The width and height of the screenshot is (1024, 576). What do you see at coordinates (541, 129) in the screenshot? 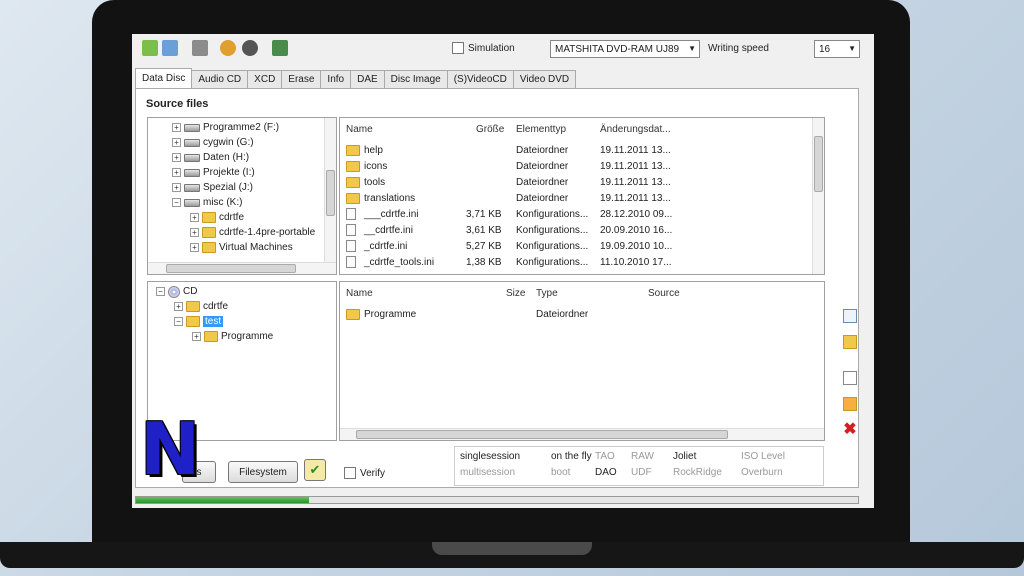
I see `column-type: Elementtyp` at bounding box center [541, 129].